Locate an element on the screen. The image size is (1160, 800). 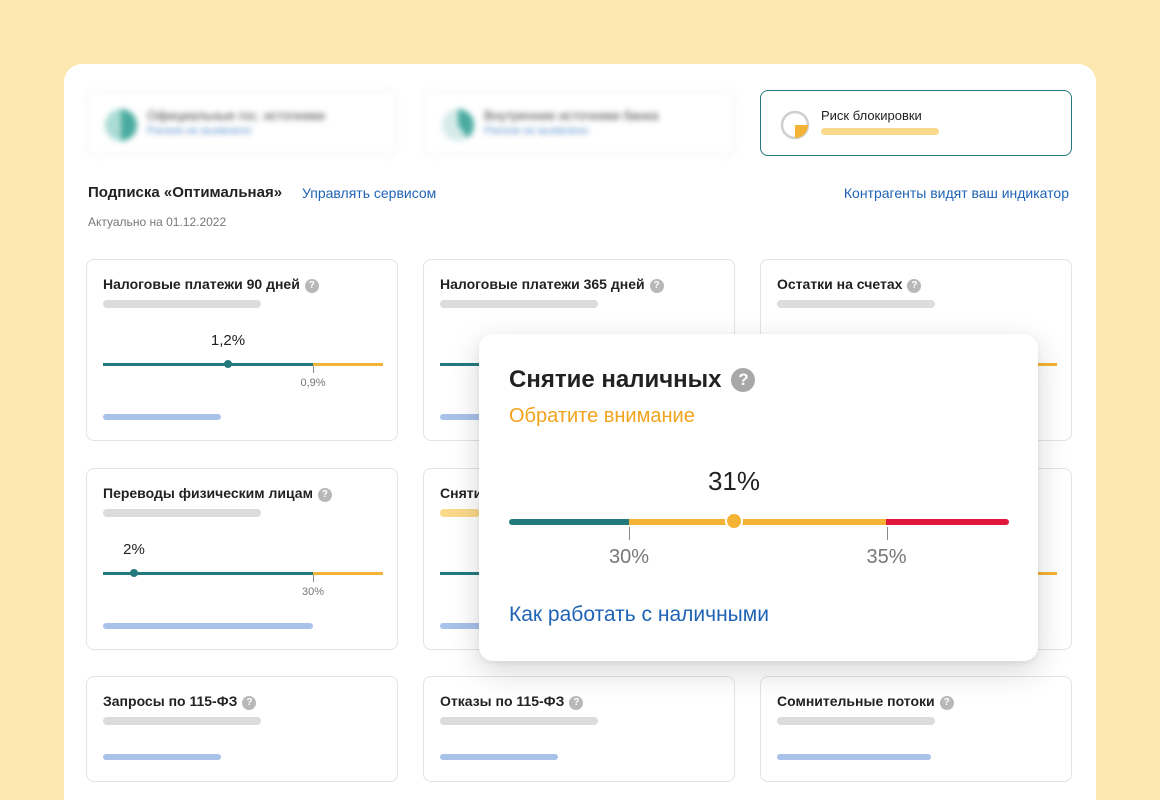
status-tile-title: Официальные гос. источники is located at coordinates (236, 115).